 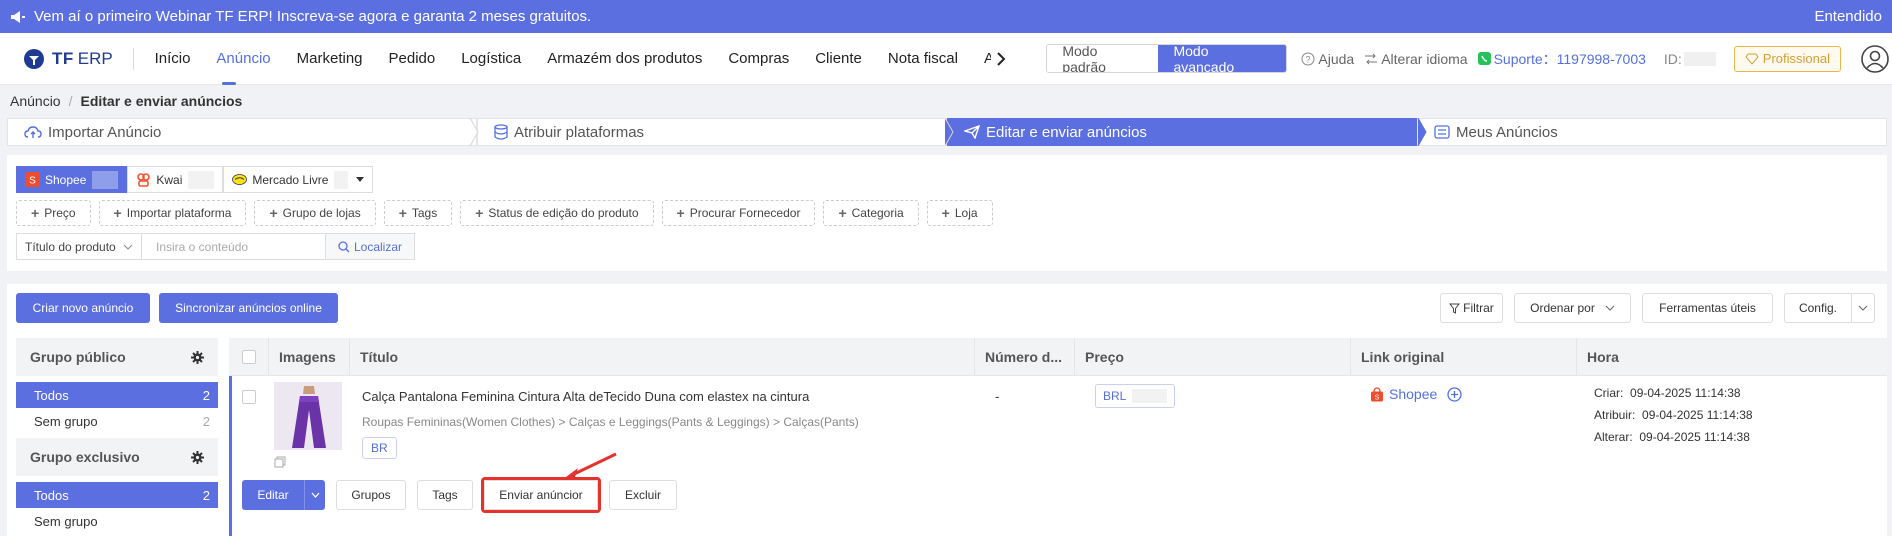 I want to click on add-circle-icon, so click(x=1454, y=394).